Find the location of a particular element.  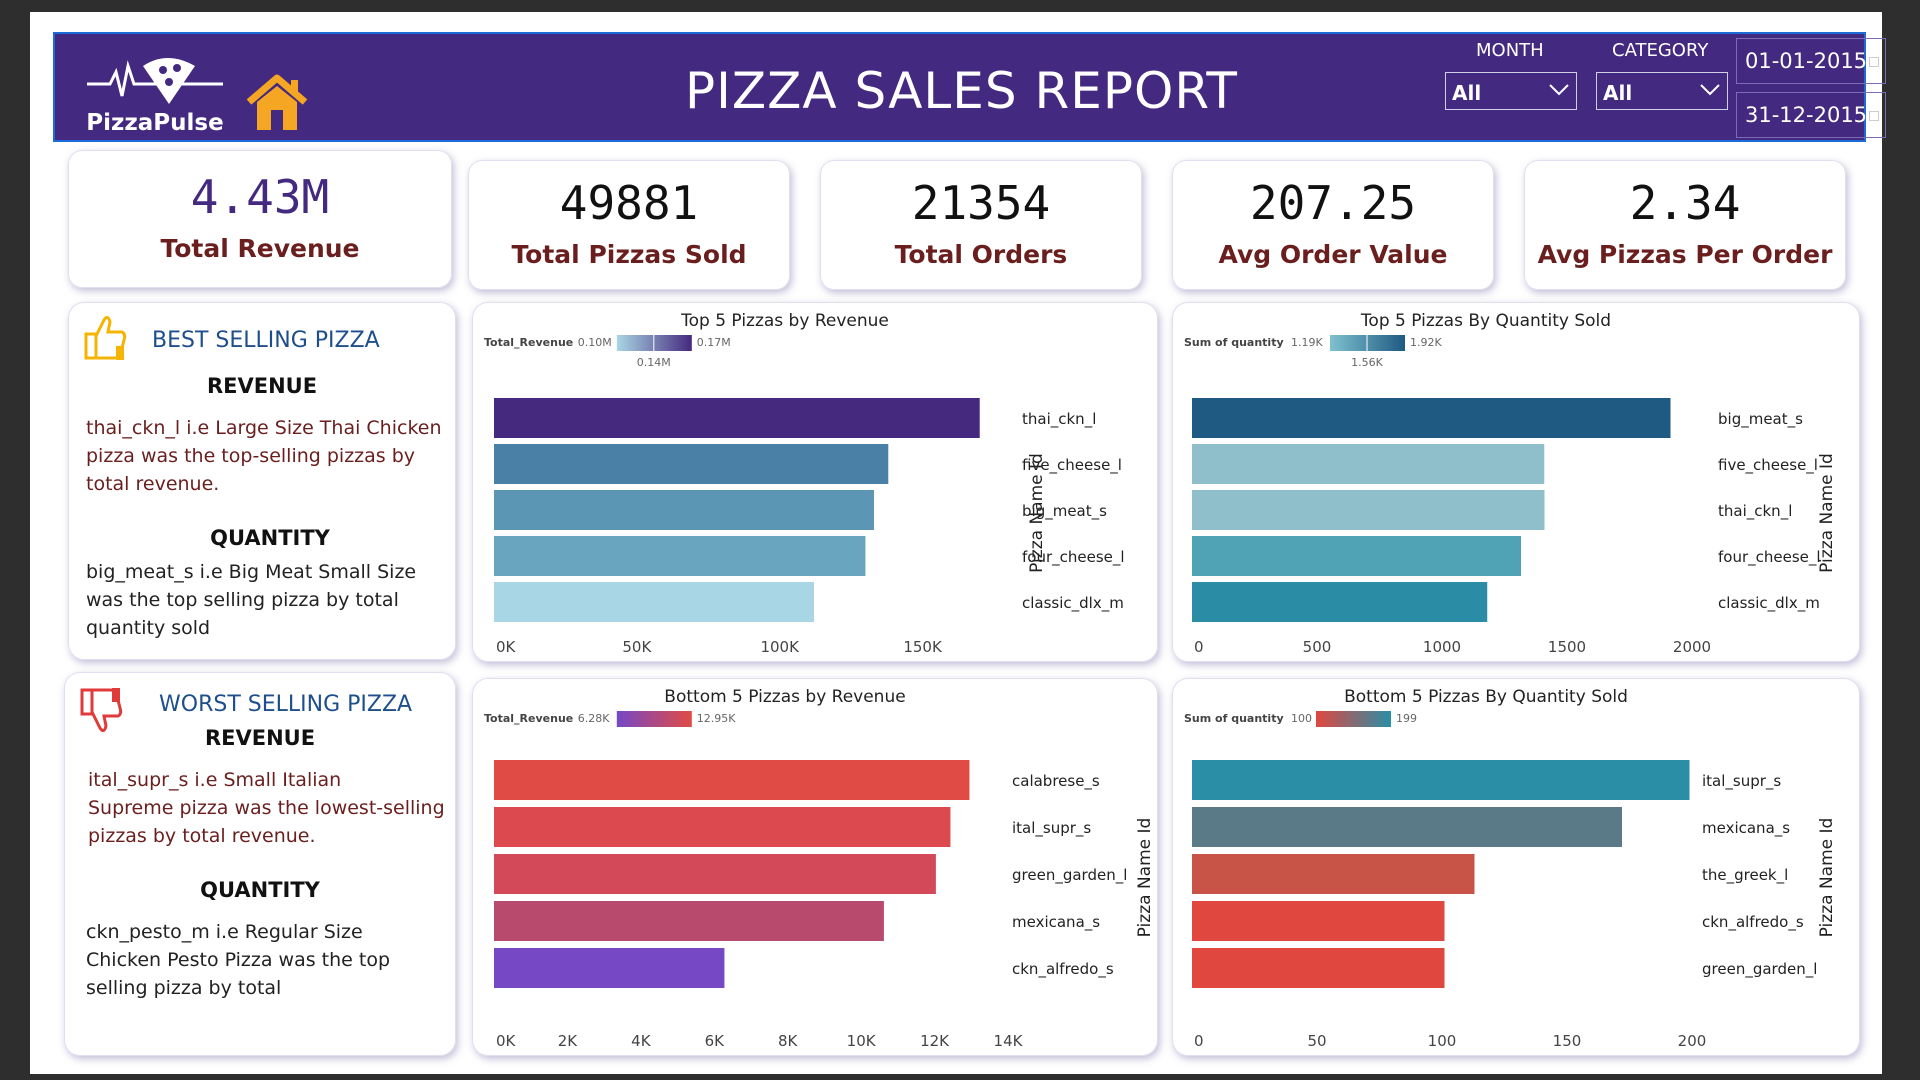

x-tick-label: 200 is located at coordinates (1692, 1041).